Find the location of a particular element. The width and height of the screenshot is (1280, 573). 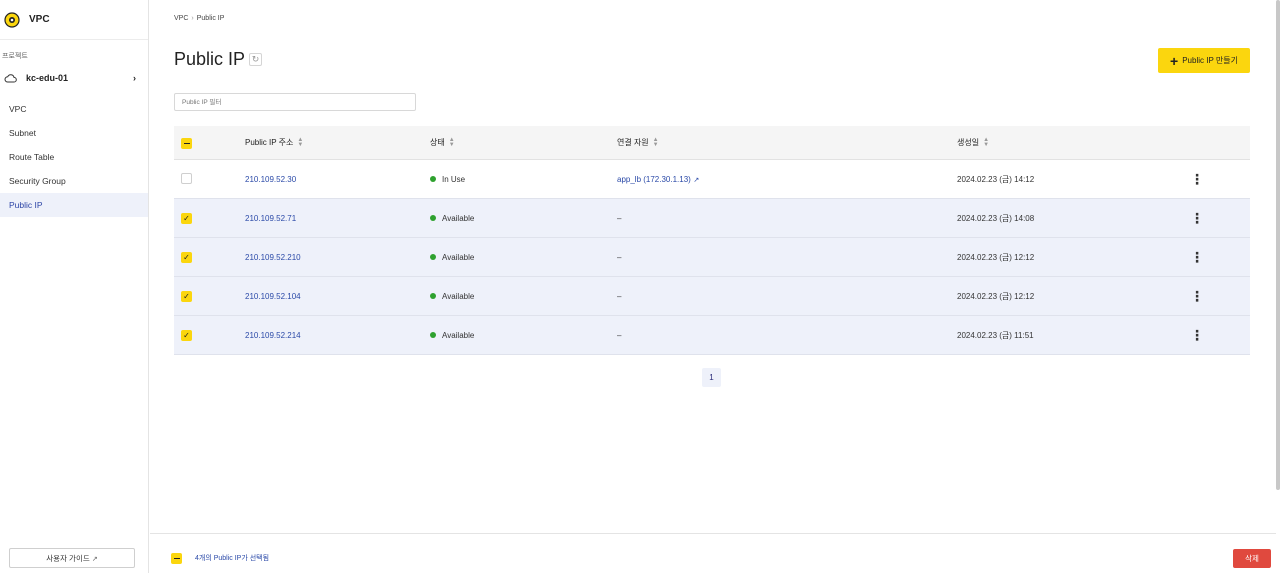

header-status-label: 상태 is located at coordinates (437, 142).